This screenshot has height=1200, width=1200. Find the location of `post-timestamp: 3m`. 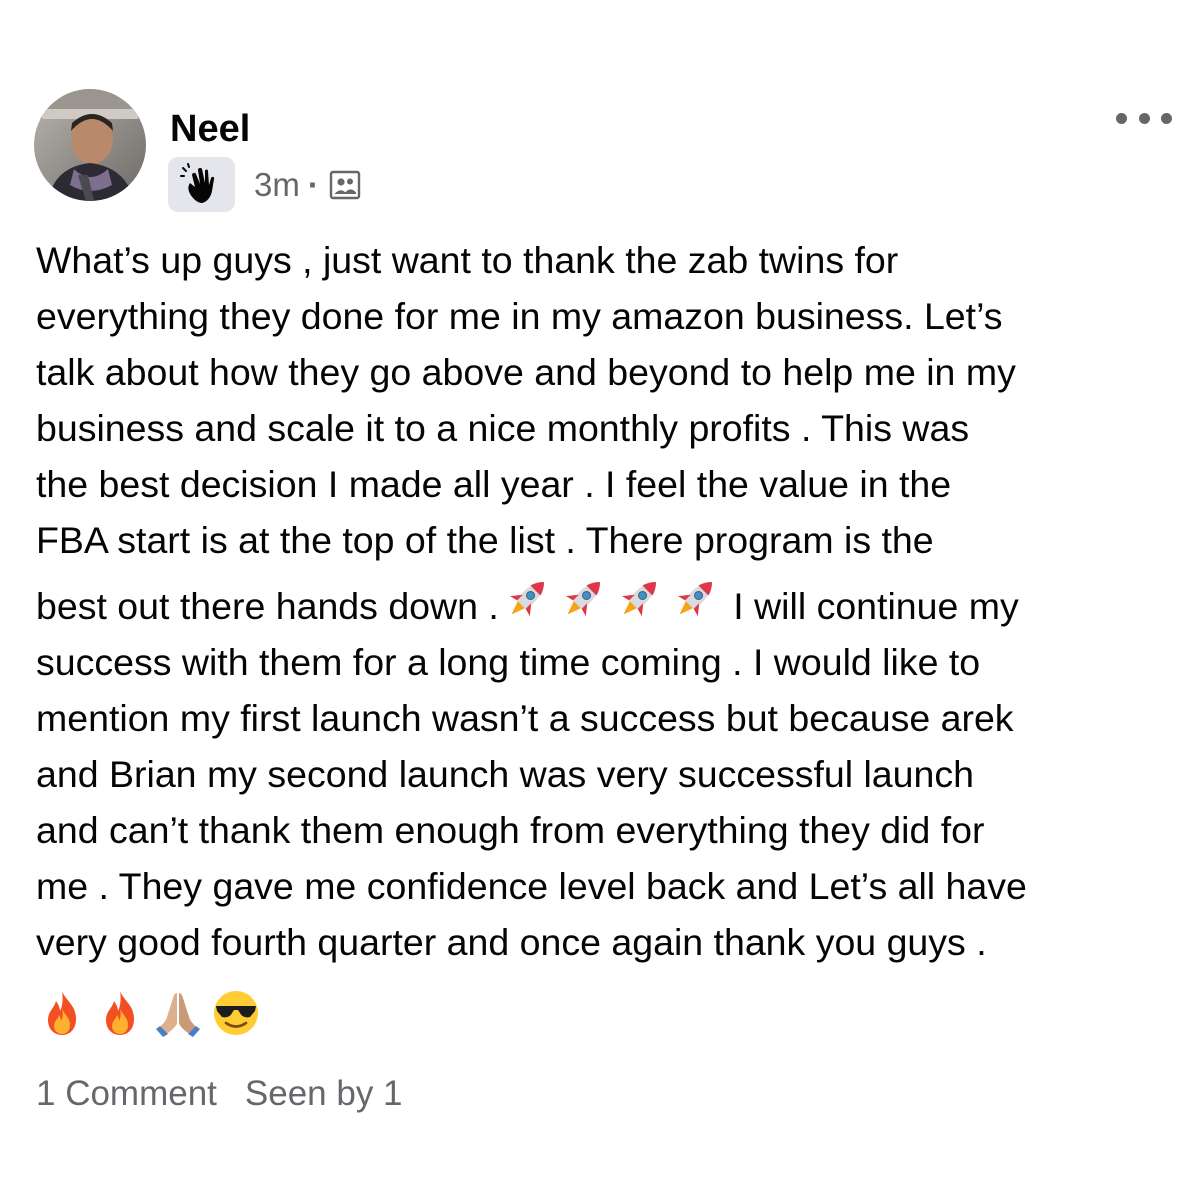

post-timestamp: 3m is located at coordinates (277, 185).